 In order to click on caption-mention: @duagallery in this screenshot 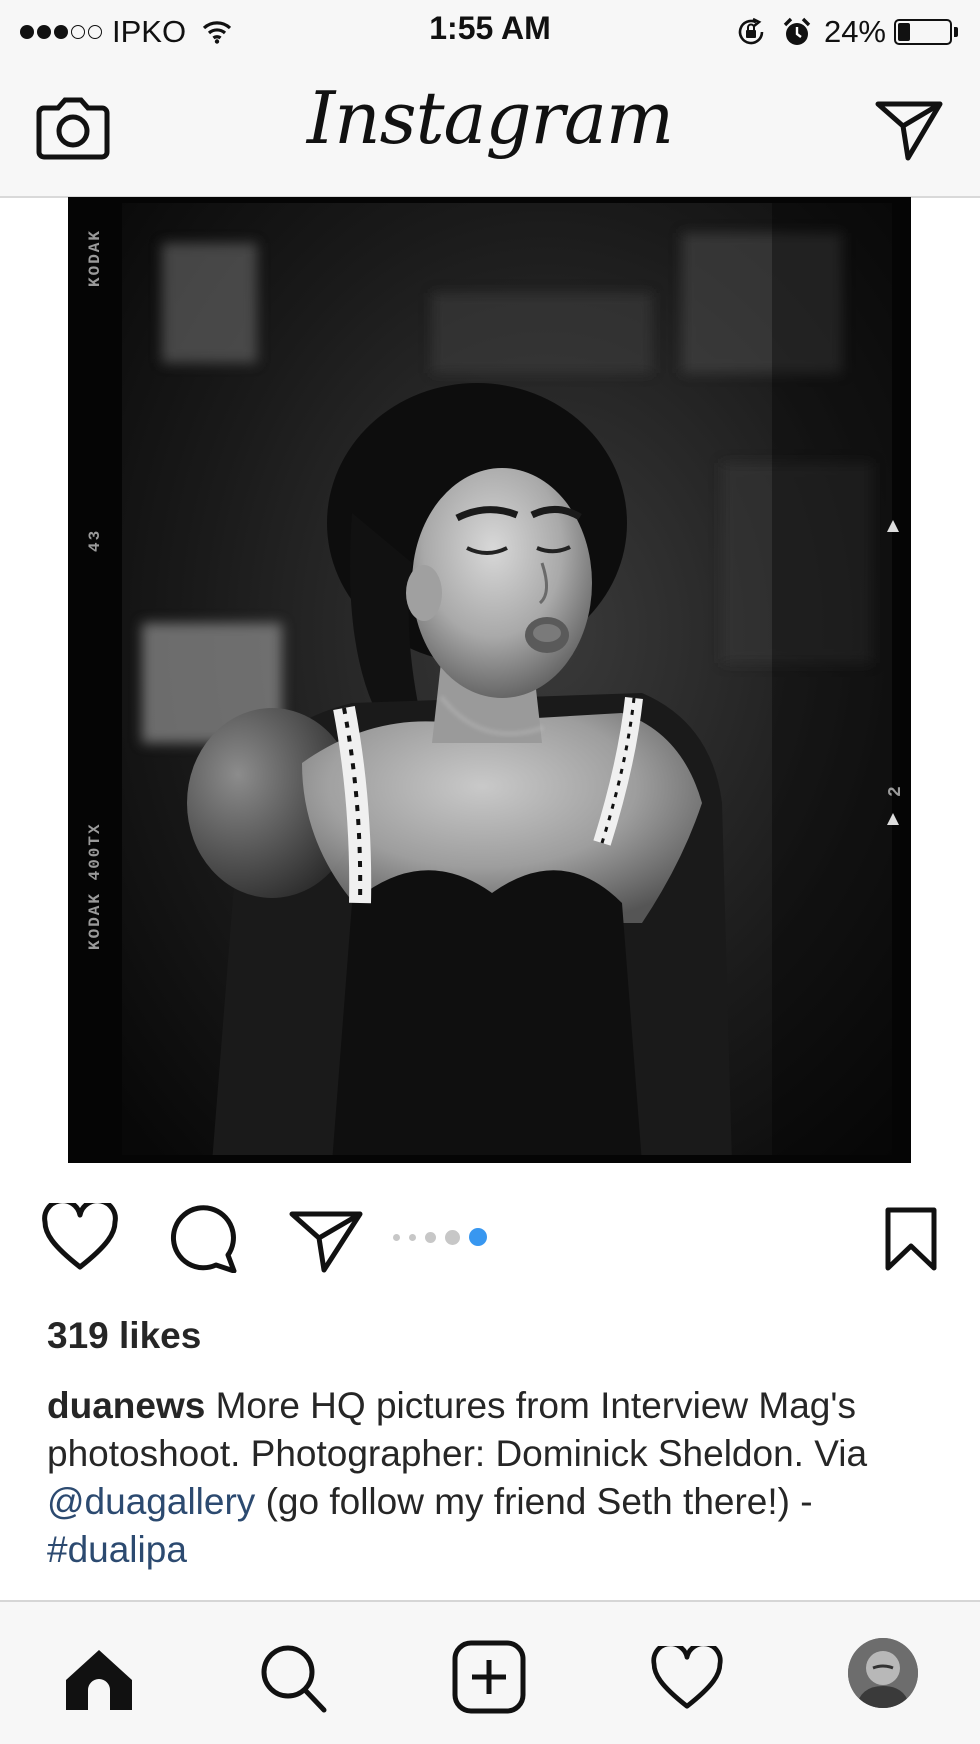, I will do `click(151, 1501)`.